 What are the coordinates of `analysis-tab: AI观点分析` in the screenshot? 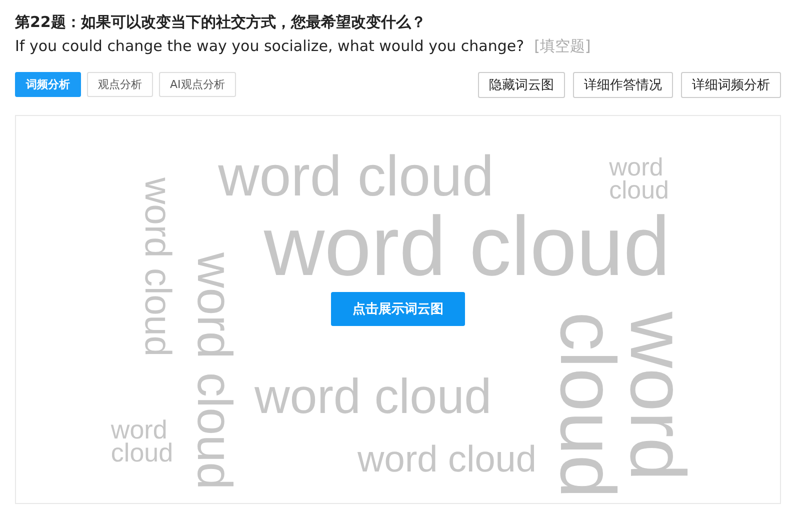 It's located at (197, 84).